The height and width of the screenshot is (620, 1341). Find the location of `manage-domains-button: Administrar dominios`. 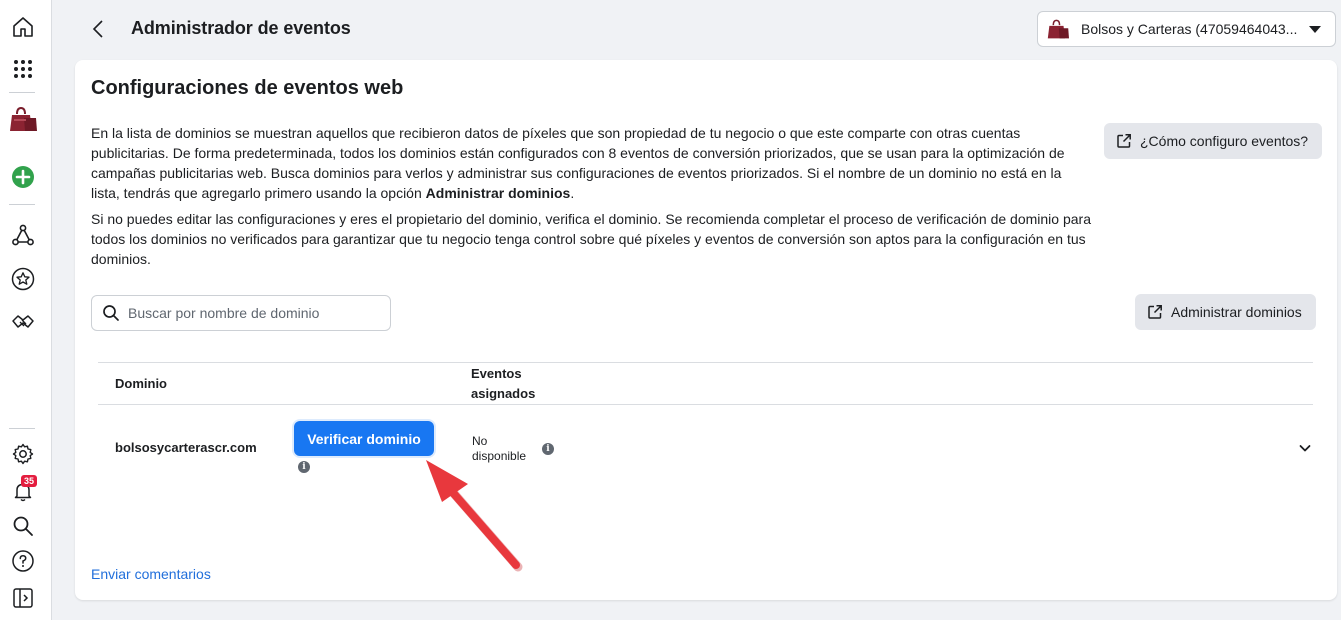

manage-domains-button: Administrar dominios is located at coordinates (1225, 312).